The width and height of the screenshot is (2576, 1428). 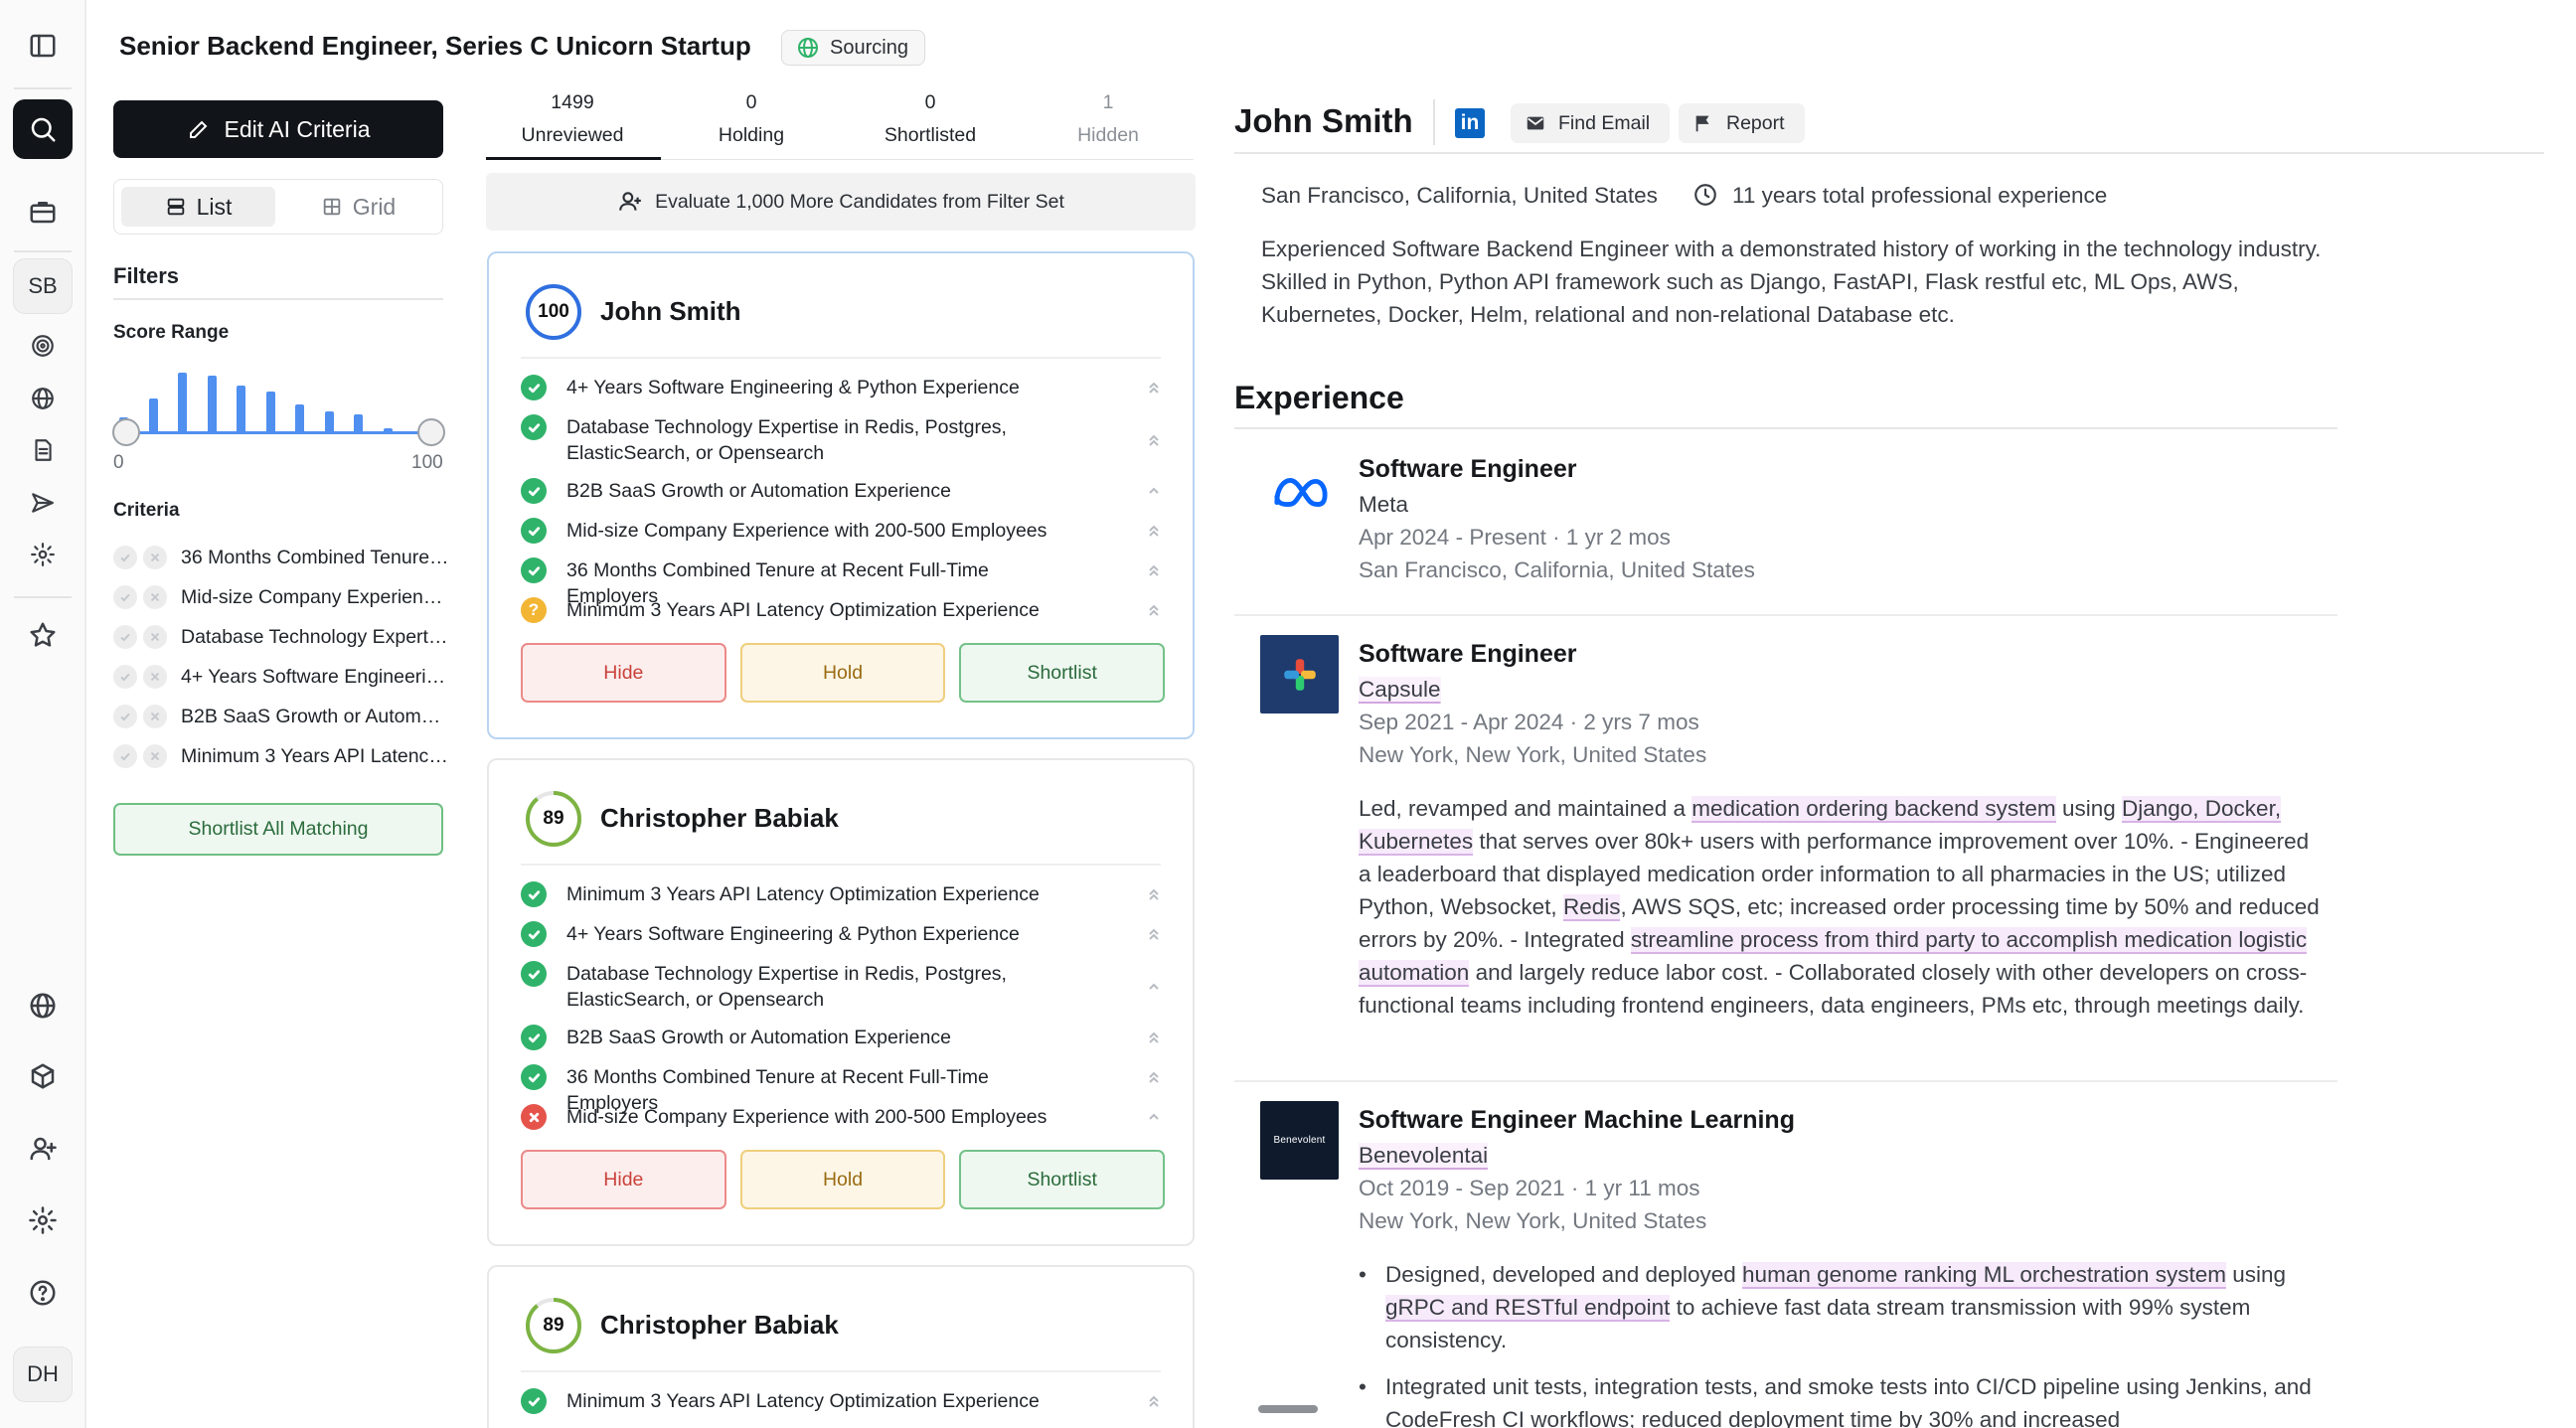 I want to click on score-ring: 89, so click(x=553, y=819).